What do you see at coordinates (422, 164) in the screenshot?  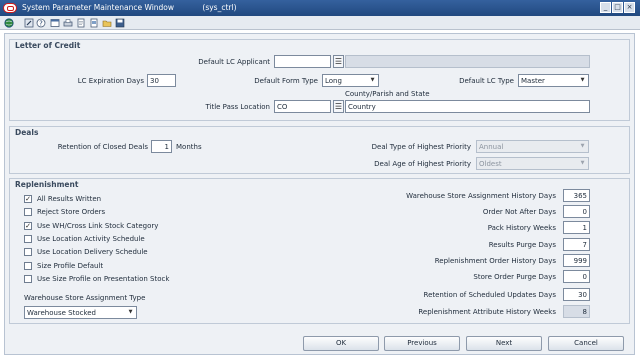 I see `deal-age-priority-label: Deal Age of Highest Priority` at bounding box center [422, 164].